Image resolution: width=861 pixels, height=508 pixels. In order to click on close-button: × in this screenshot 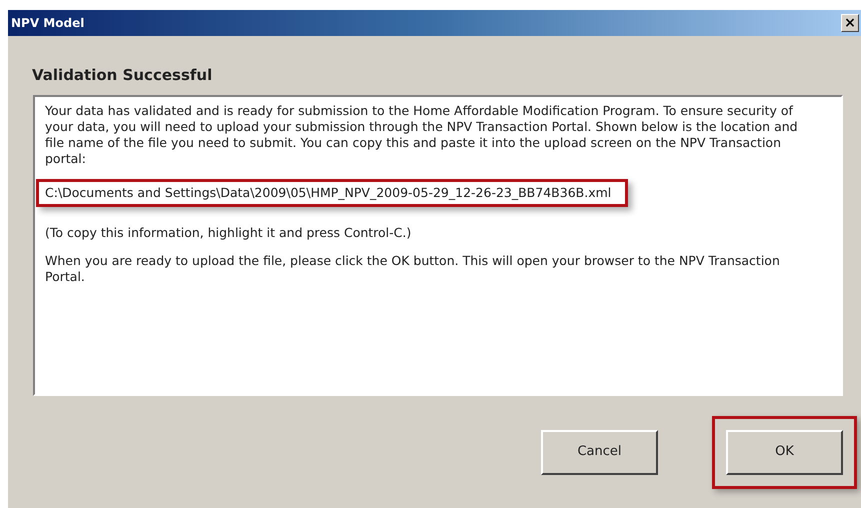, I will do `click(850, 23)`.